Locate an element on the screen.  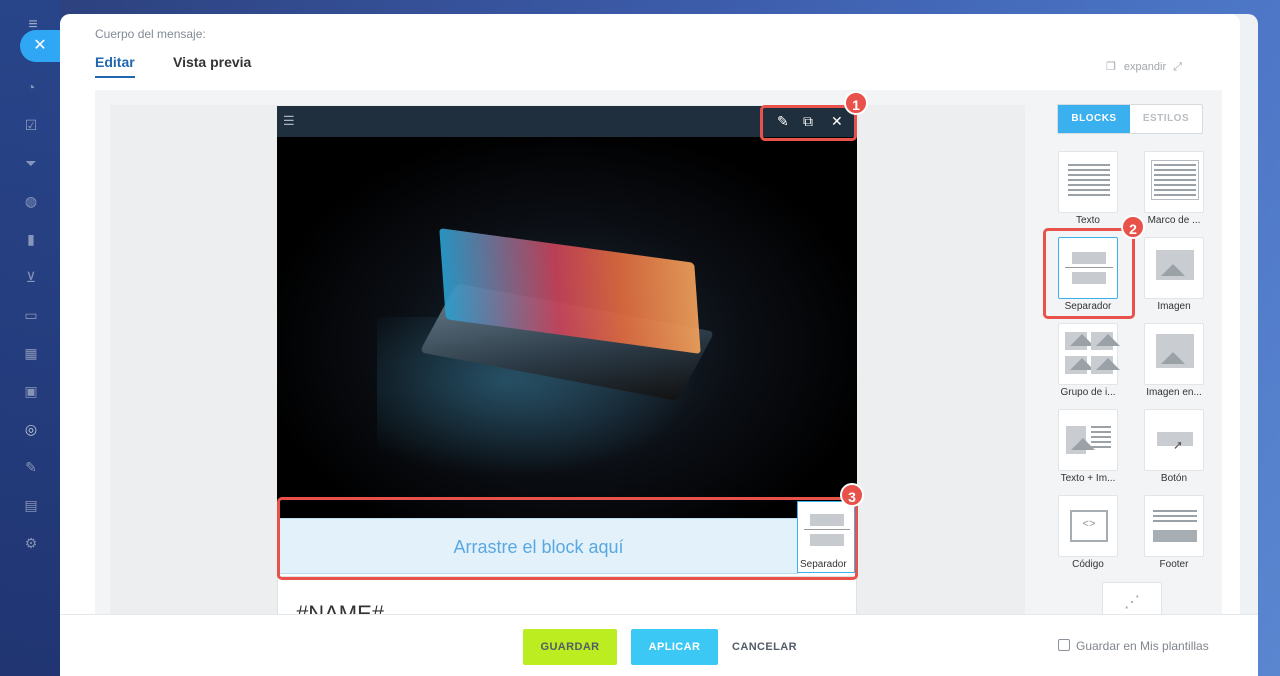
settings-icon: ⚙ is located at coordinates (31, 543).